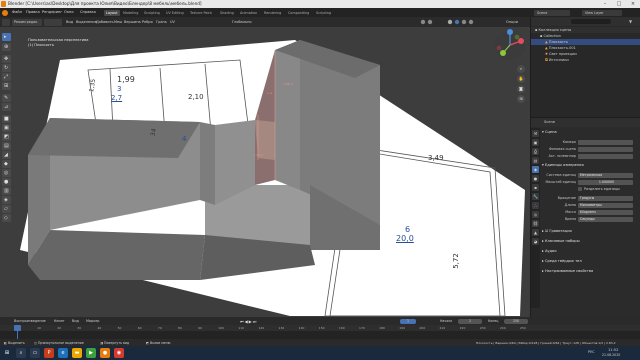 This screenshot has height=360, width=640. I want to click on tab-compositing: Compositing, so click(298, 13).